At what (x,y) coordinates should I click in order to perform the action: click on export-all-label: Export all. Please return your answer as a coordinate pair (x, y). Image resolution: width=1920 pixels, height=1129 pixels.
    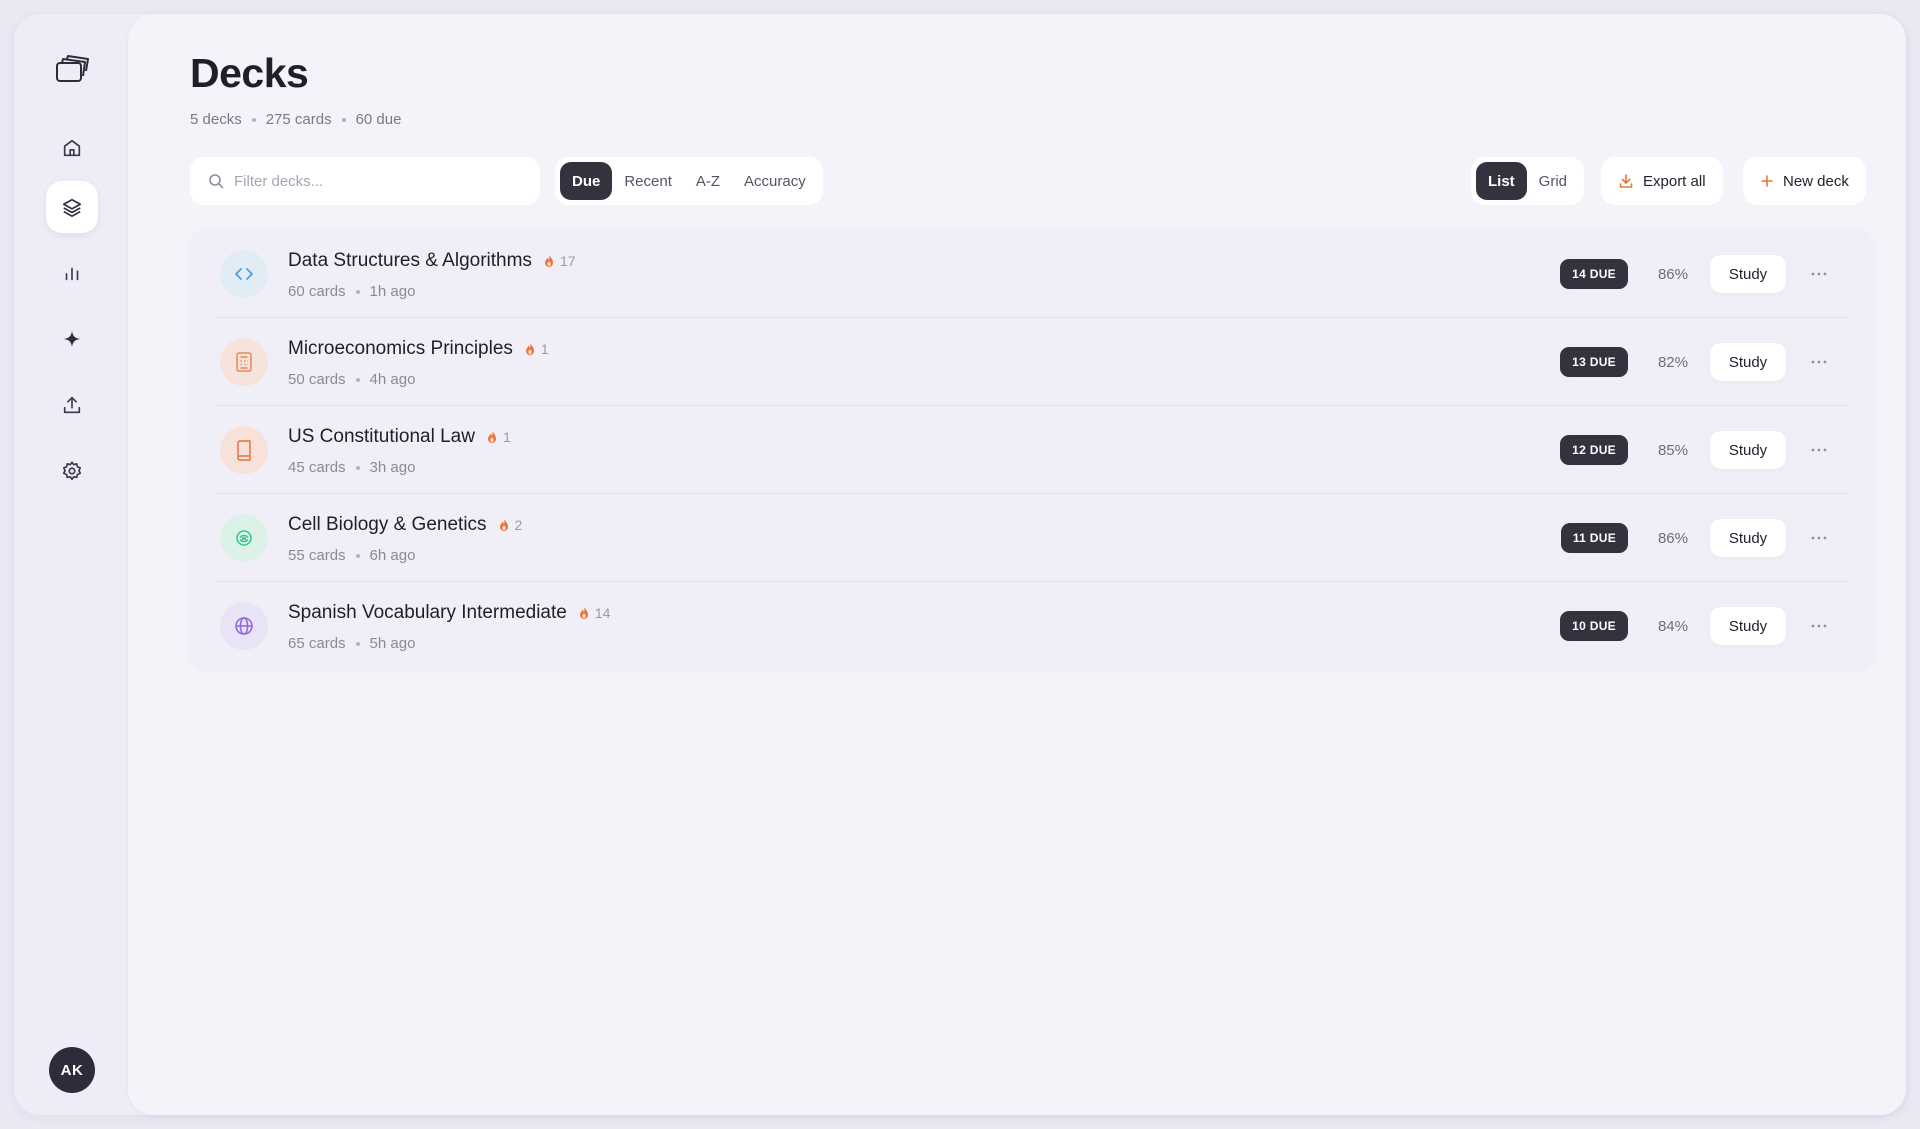
    Looking at the image, I should click on (1674, 181).